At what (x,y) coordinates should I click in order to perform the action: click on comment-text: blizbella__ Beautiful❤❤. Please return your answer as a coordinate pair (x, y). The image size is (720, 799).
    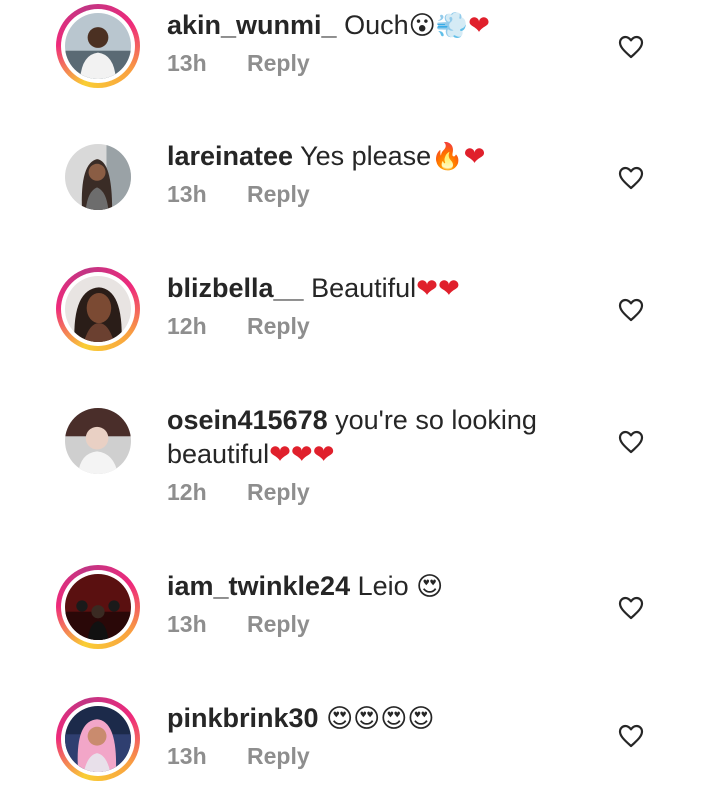
    Looking at the image, I should click on (377, 288).